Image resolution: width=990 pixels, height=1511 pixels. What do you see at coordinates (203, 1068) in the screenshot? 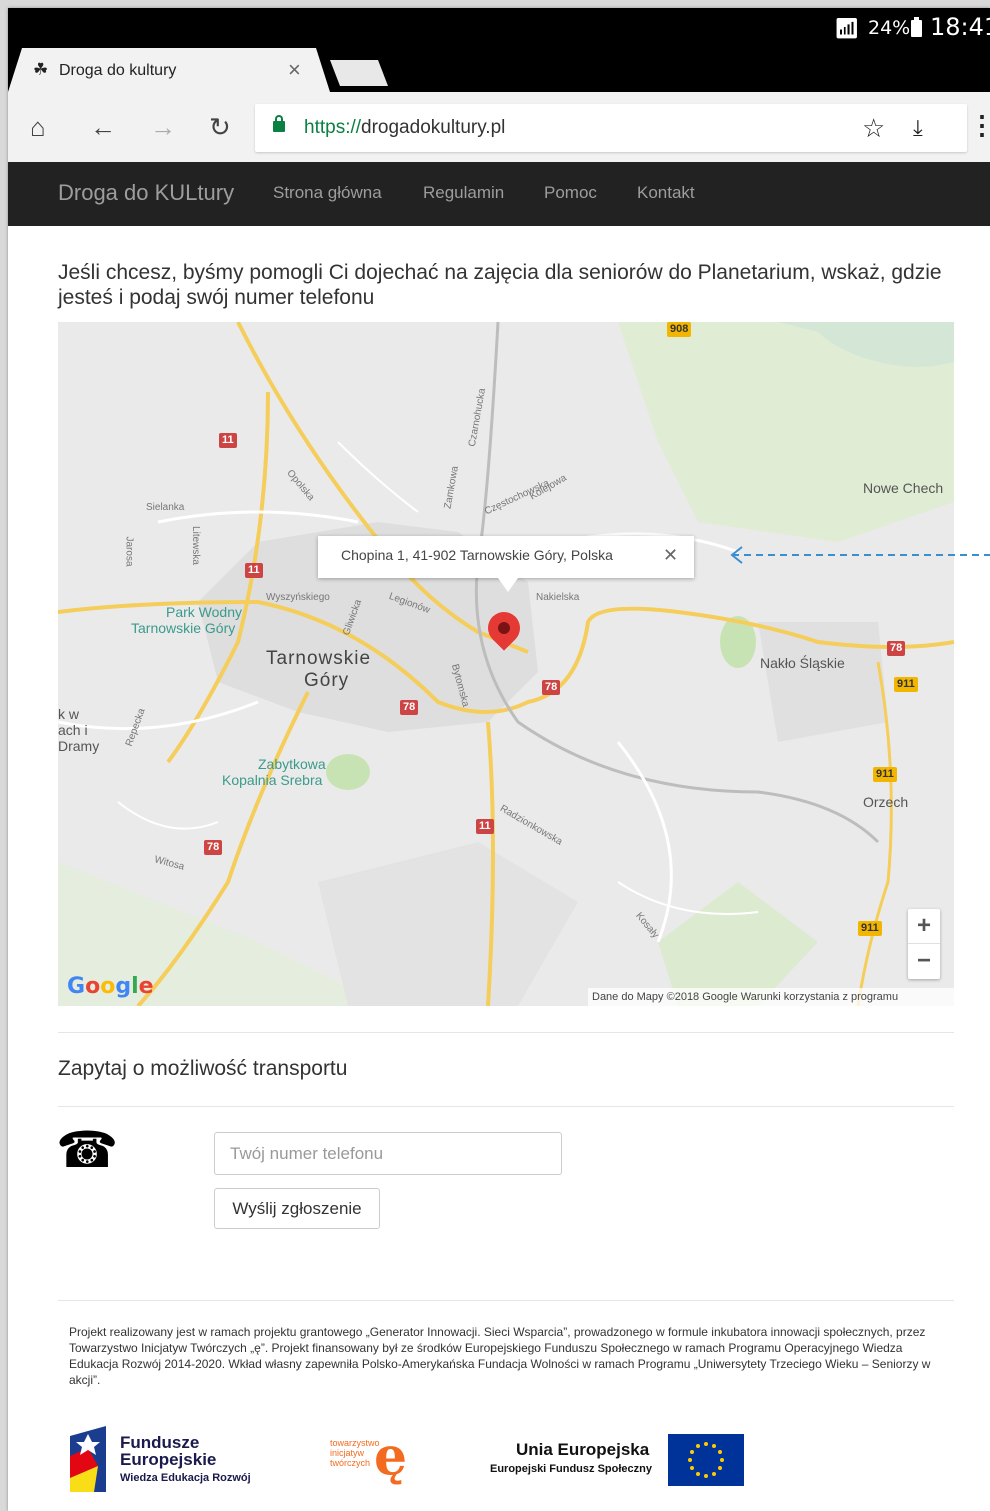
I see `transport-title: Zapytaj o możliwość transportu` at bounding box center [203, 1068].